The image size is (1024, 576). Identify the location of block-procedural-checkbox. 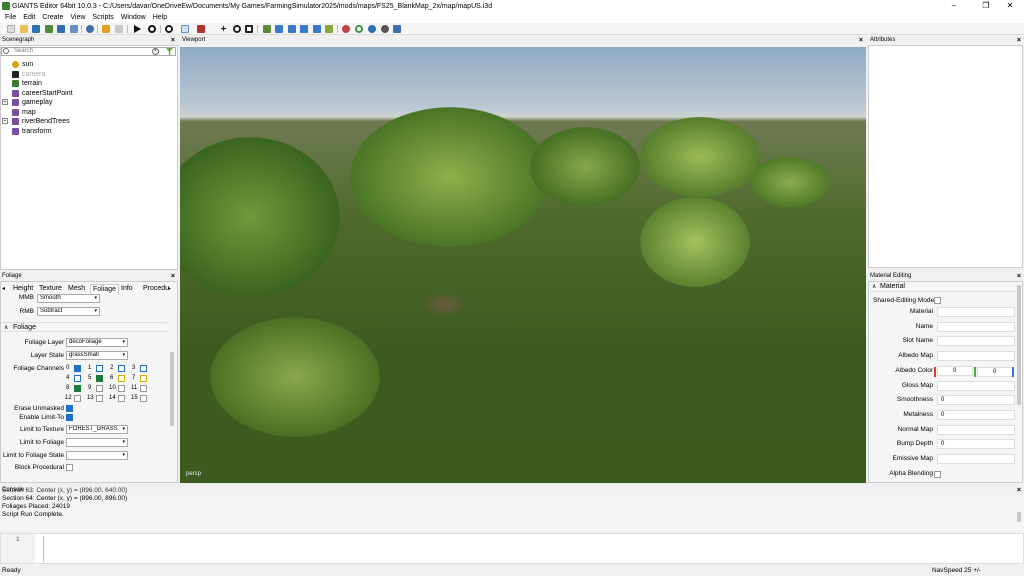
(69, 467).